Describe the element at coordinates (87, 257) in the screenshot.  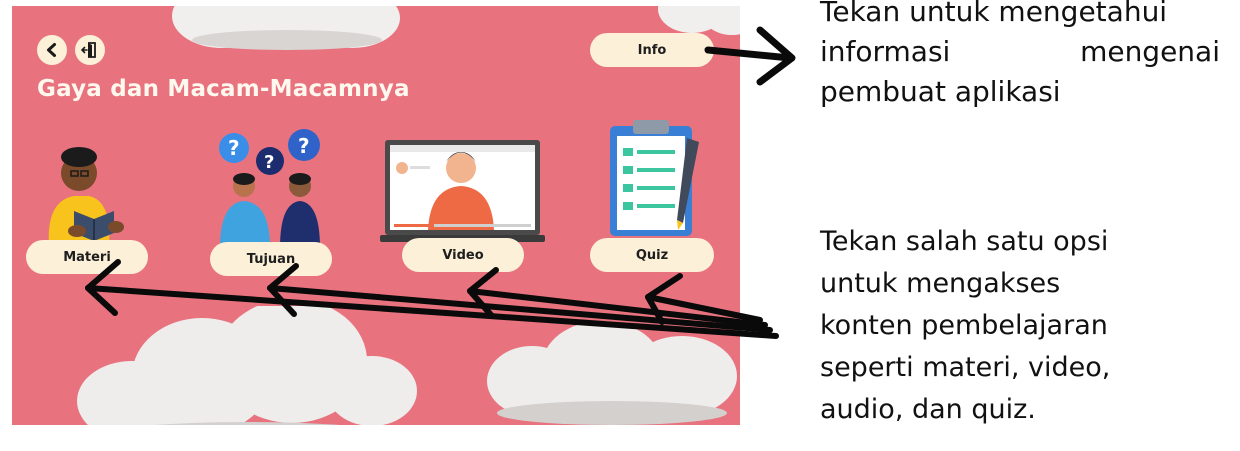
I see `materi-button: Materi` at that location.